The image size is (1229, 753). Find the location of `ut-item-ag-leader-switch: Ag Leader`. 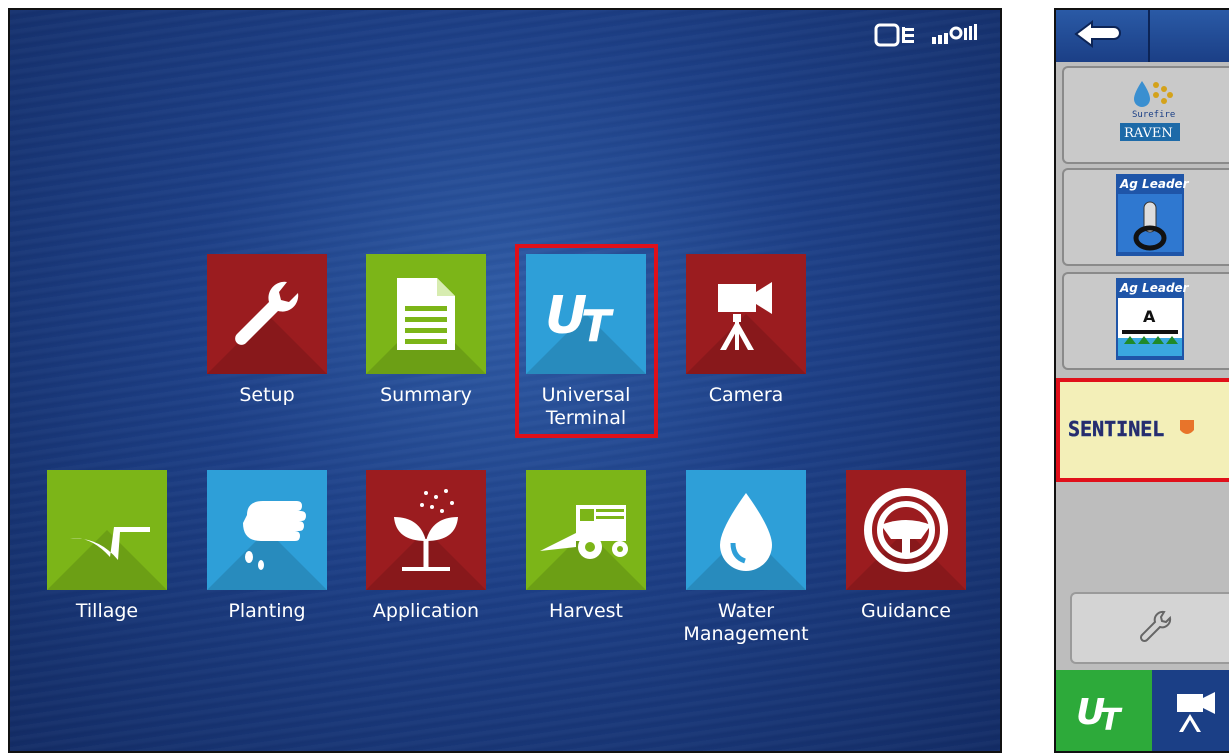

ut-item-ag-leader-switch: Ag Leader is located at coordinates (1145, 217).